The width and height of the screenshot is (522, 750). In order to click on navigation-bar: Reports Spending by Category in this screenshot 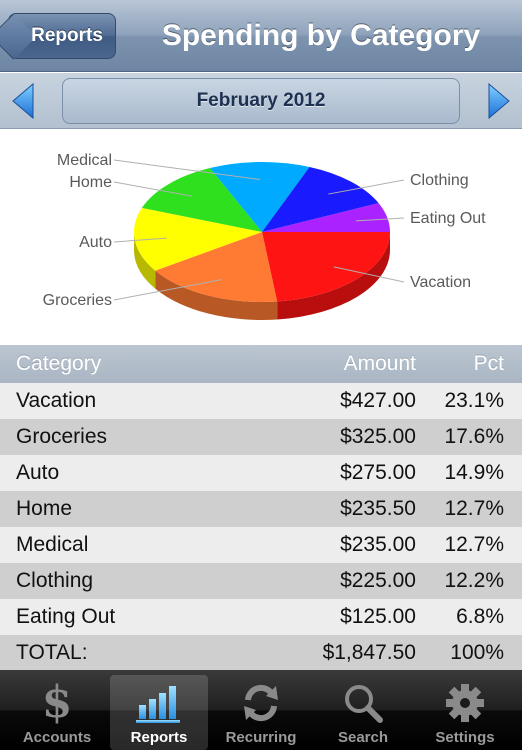, I will do `click(261, 36)`.